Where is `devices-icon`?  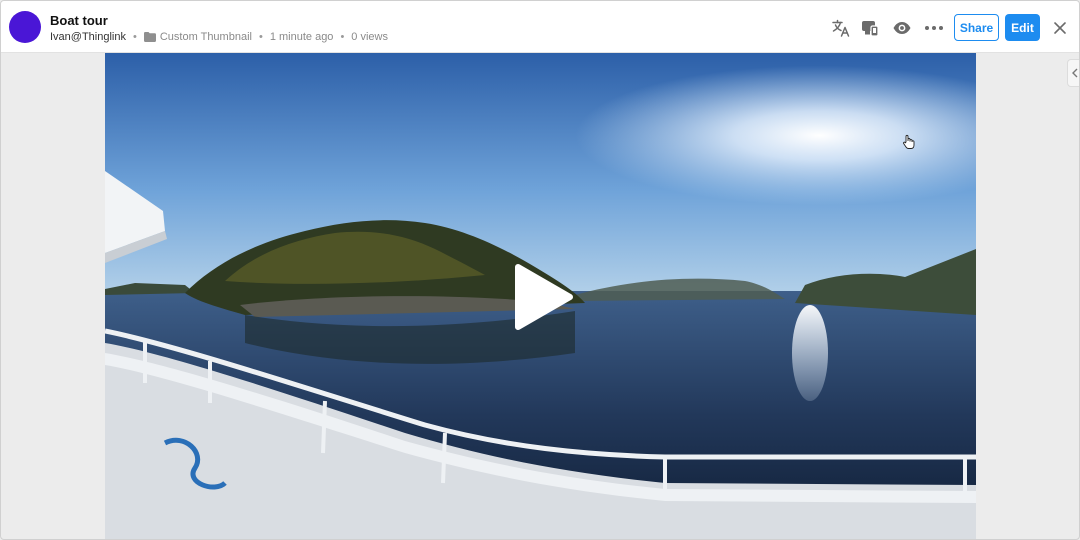
devices-icon is located at coordinates (870, 28).